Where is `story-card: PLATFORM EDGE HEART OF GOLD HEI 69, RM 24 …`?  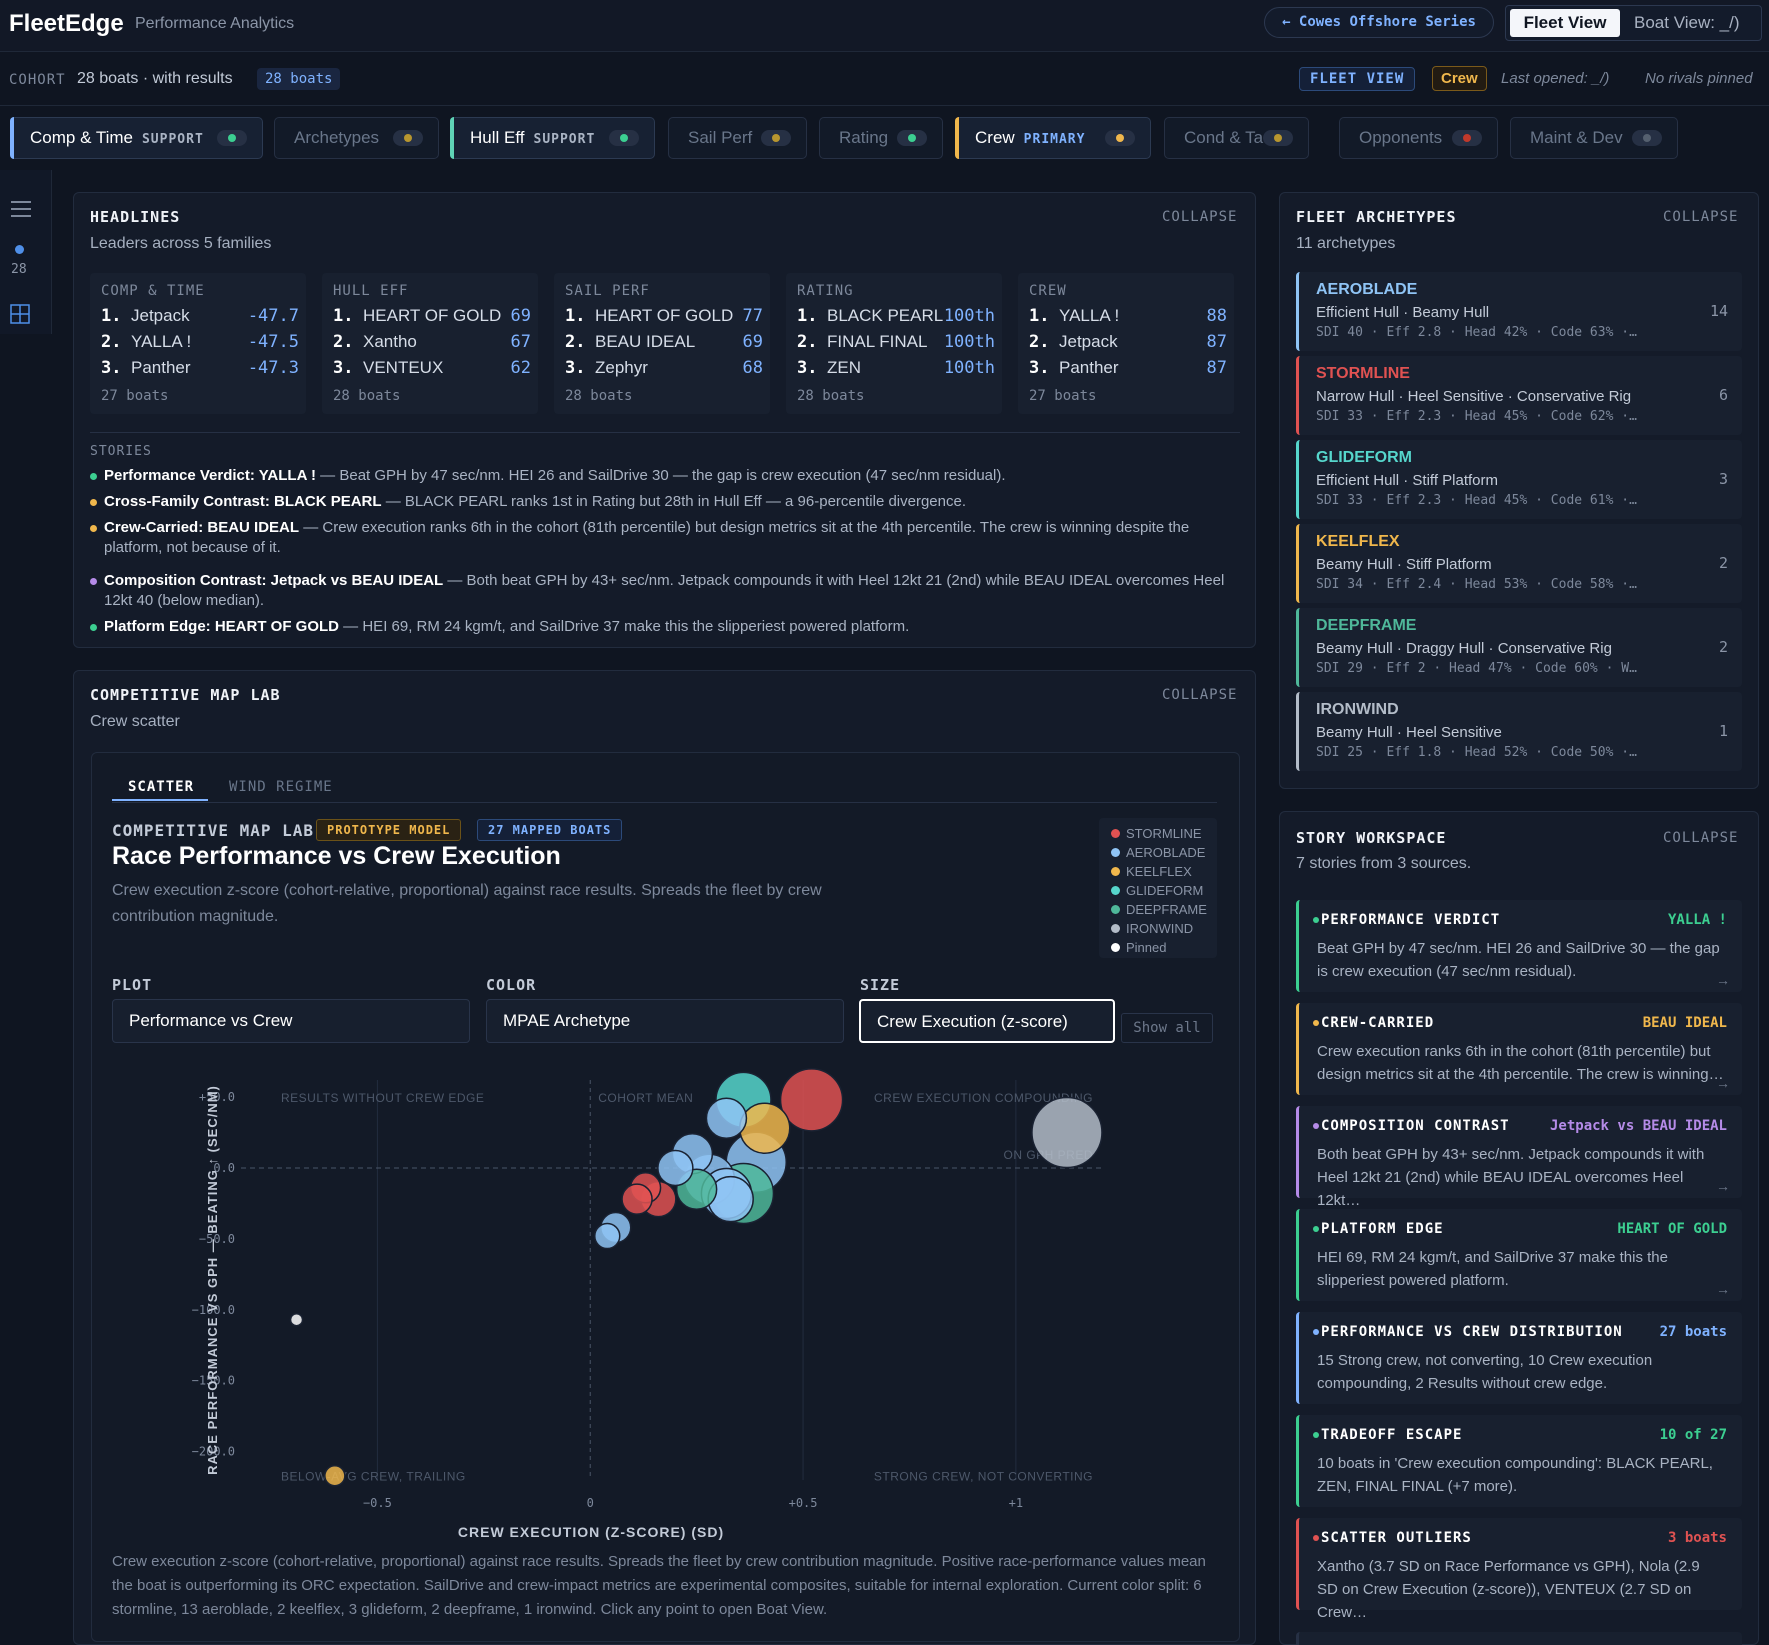 story-card: PLATFORM EDGE HEART OF GOLD HEI 69, RM 24 … is located at coordinates (1519, 1255).